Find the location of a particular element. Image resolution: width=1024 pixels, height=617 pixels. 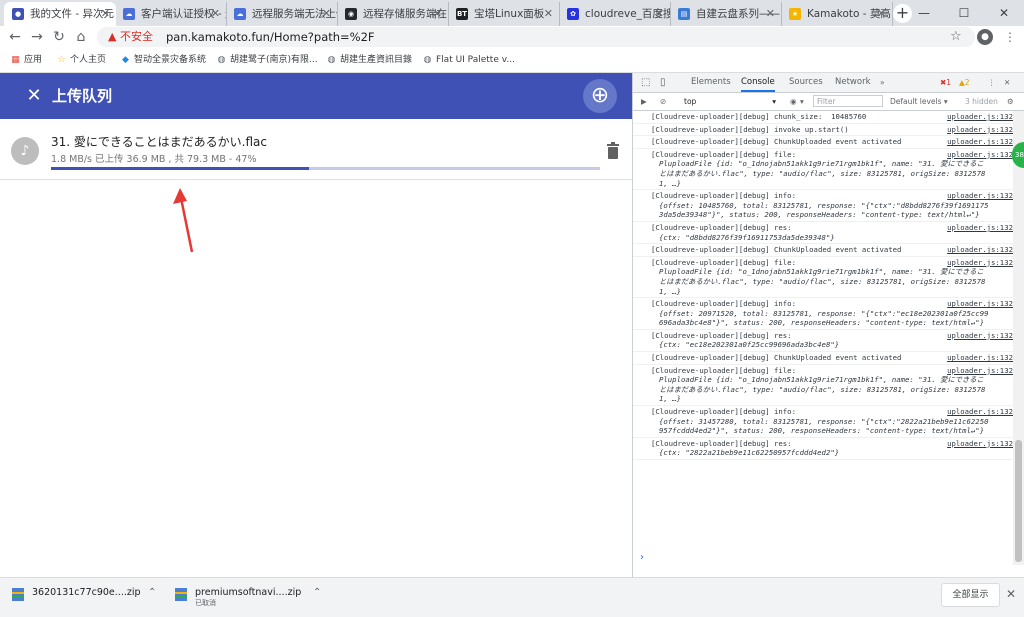

eye-icon: ◉ is located at coordinates (793, 101).